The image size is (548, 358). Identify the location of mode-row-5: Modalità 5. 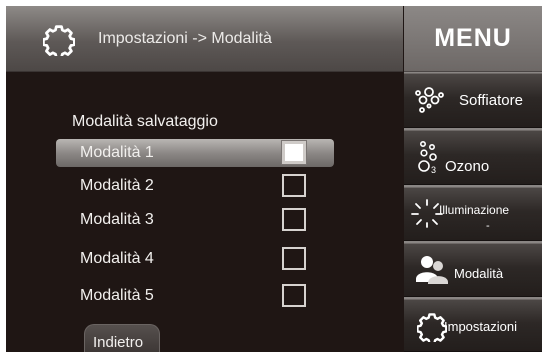
(195, 296).